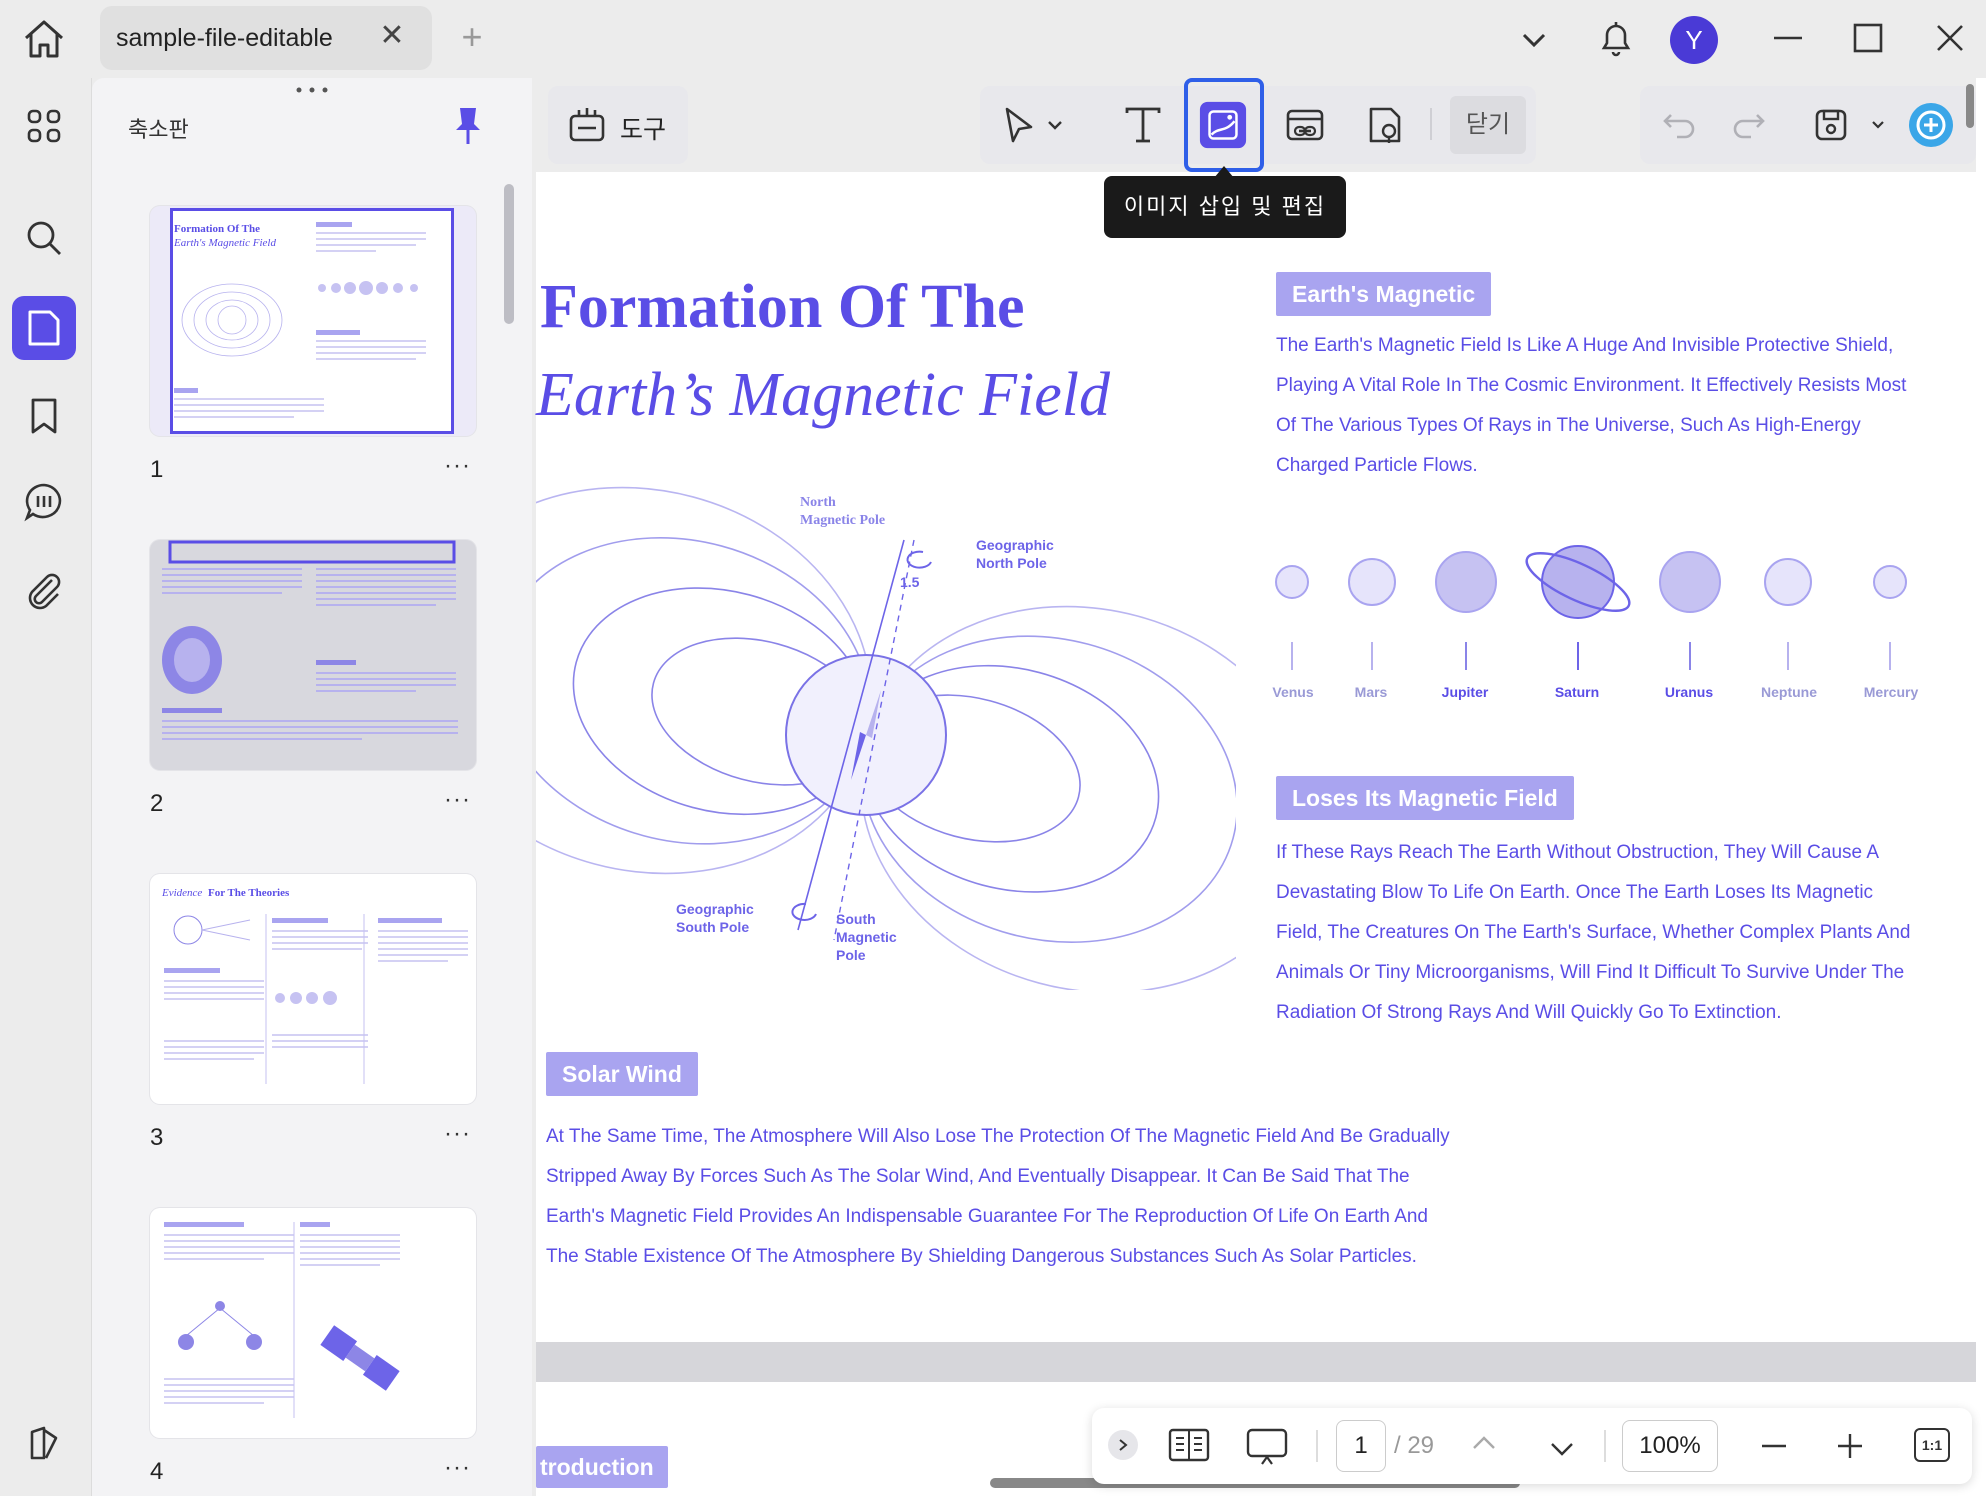  Describe the element at coordinates (1293, 692) in the screenshot. I see `planet-label: Venus` at that location.